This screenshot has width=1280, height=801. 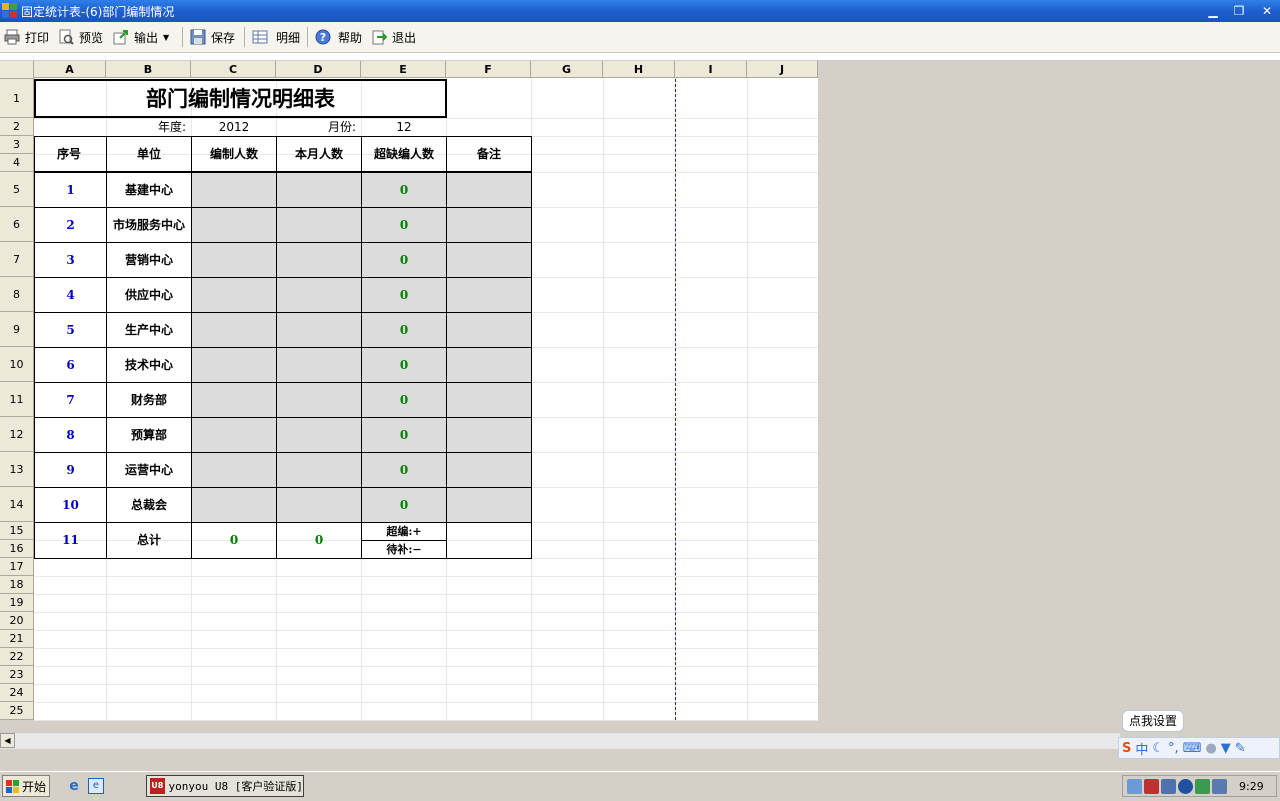 What do you see at coordinates (404, 531) in the screenshot?
I see `total-over-label: 超编:+` at bounding box center [404, 531].